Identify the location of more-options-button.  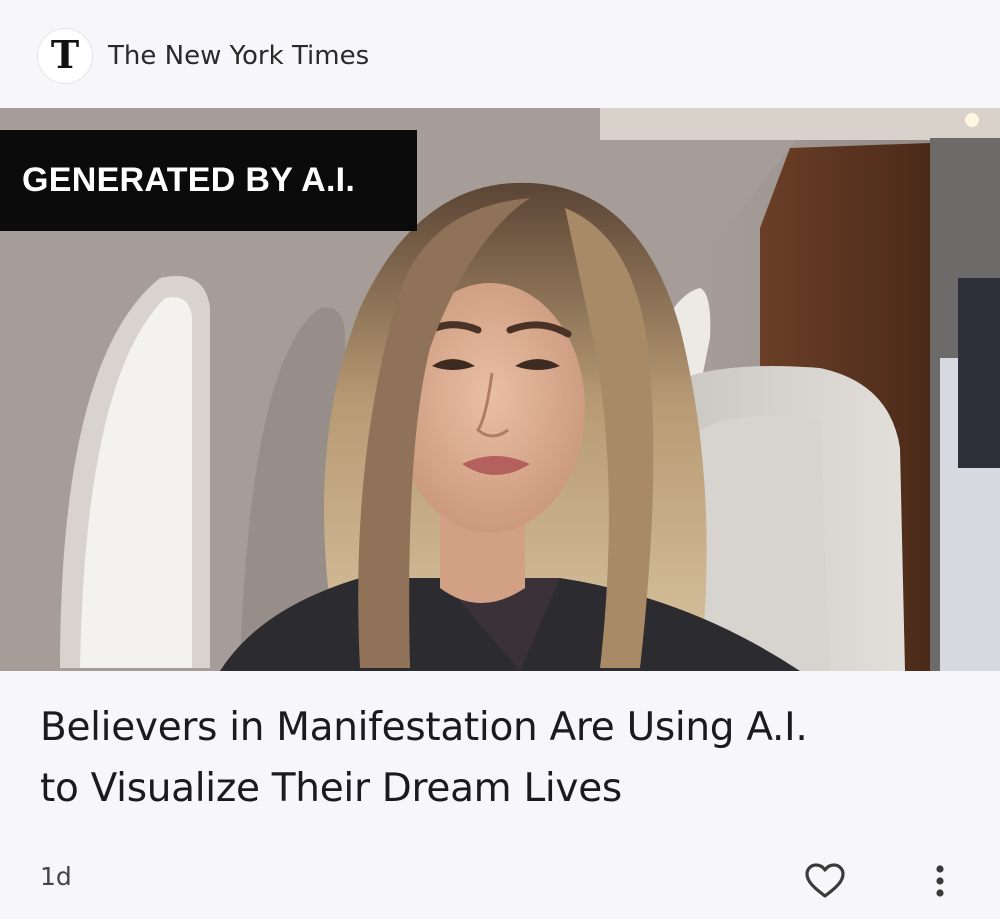
(940, 881).